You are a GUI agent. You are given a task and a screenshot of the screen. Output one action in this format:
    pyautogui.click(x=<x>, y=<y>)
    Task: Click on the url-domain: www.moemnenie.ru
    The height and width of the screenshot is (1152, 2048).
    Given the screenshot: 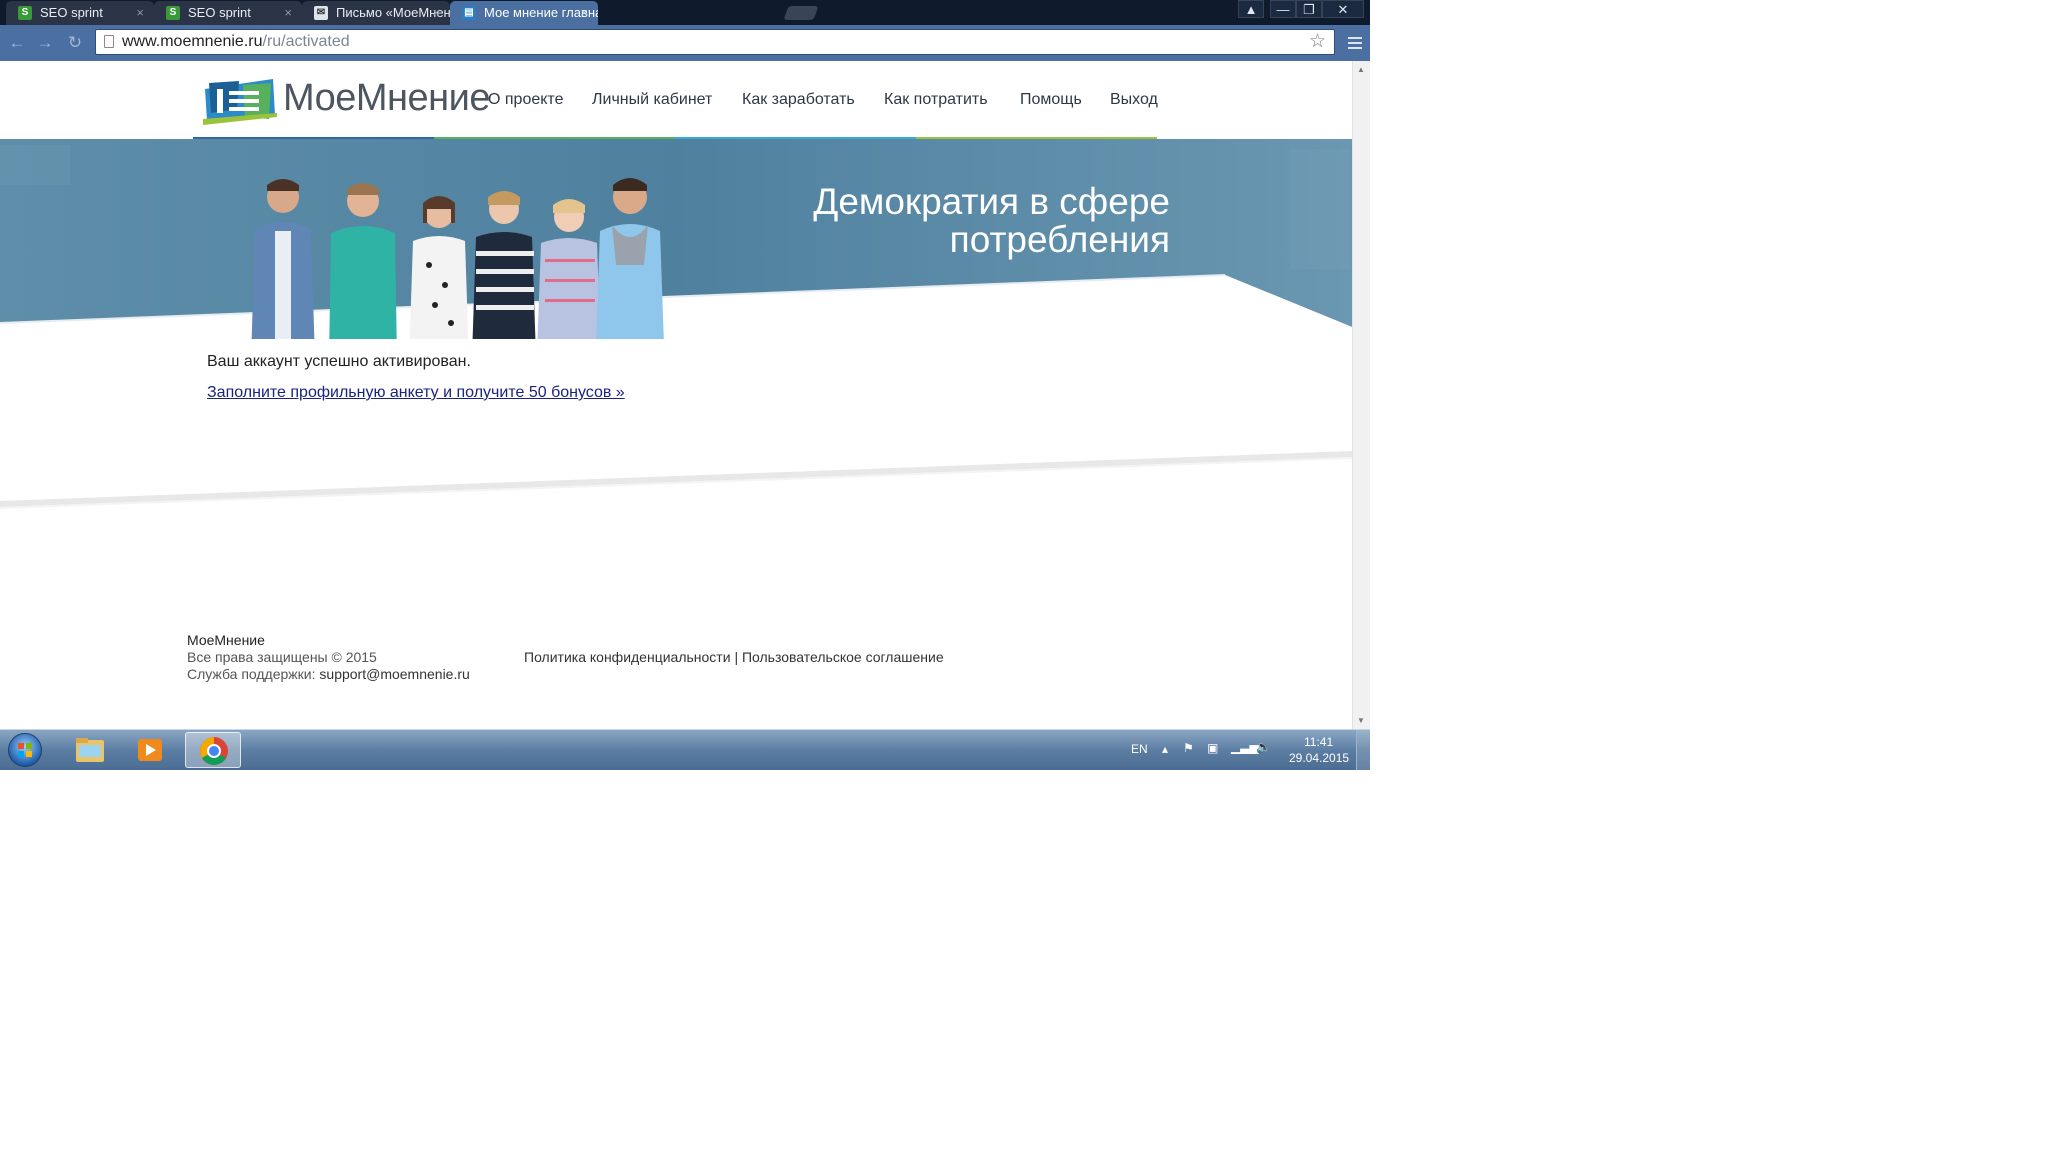 What is the action you would take?
    pyautogui.click(x=192, y=41)
    